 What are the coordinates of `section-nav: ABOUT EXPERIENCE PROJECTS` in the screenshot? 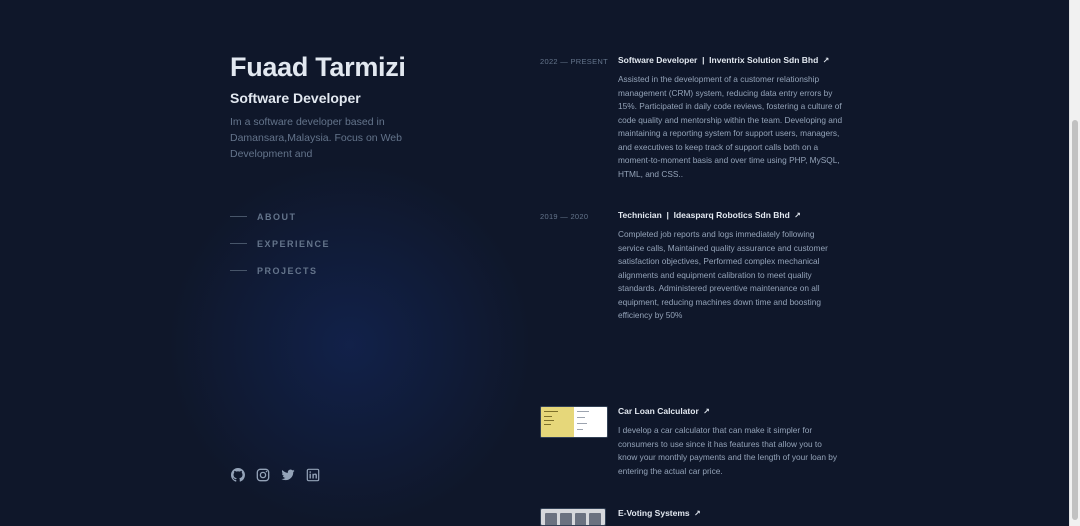 It's located at (280, 243).